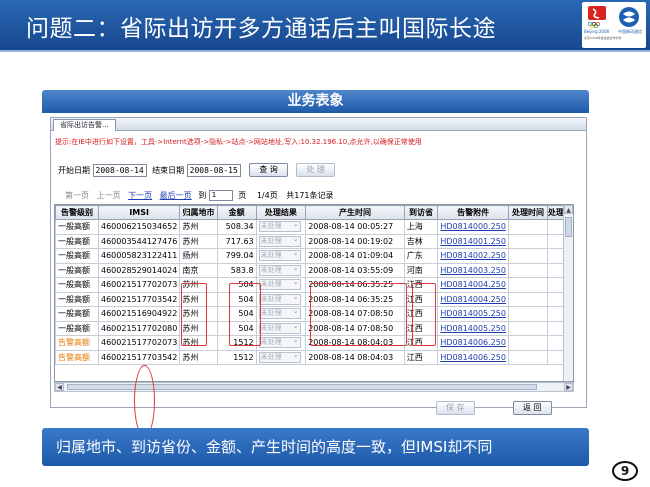 The image size is (650, 487). What do you see at coordinates (473, 227) in the screenshot?
I see `cell-attachment: HD0814000.250` at bounding box center [473, 227].